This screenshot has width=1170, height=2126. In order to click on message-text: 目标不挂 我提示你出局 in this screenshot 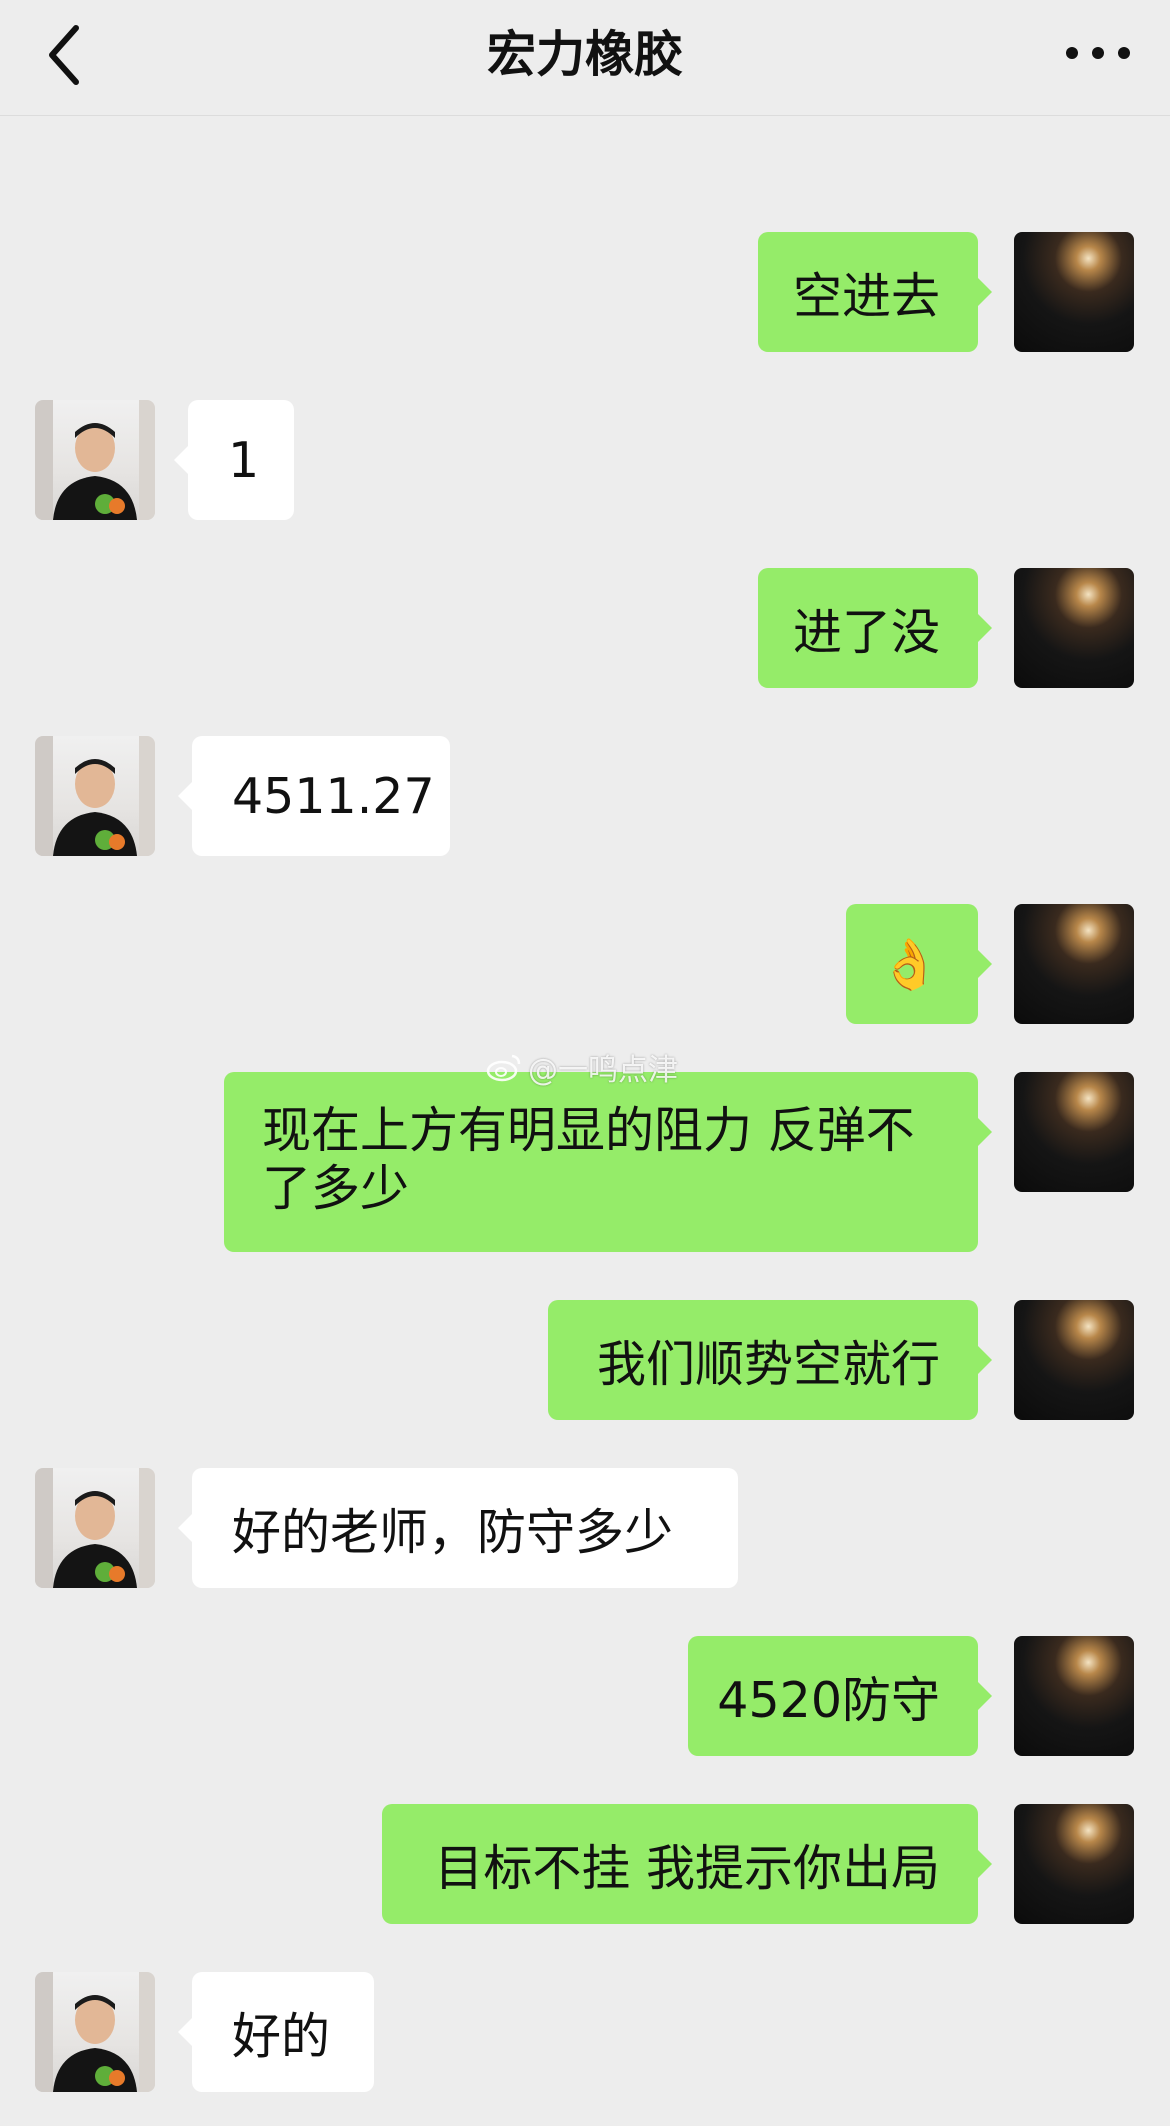, I will do `click(687, 1868)`.